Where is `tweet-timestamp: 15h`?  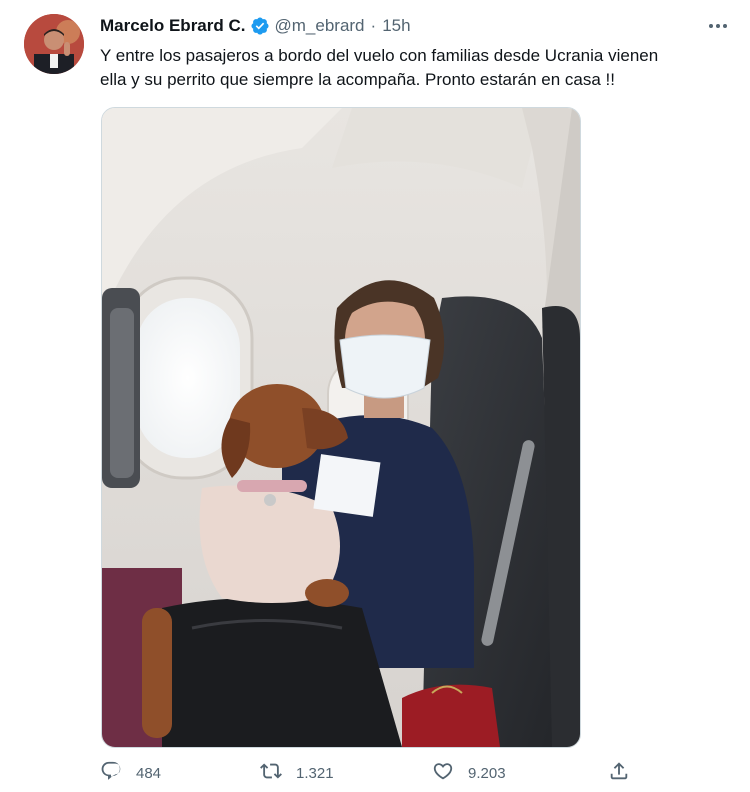 tweet-timestamp: 15h is located at coordinates (396, 26).